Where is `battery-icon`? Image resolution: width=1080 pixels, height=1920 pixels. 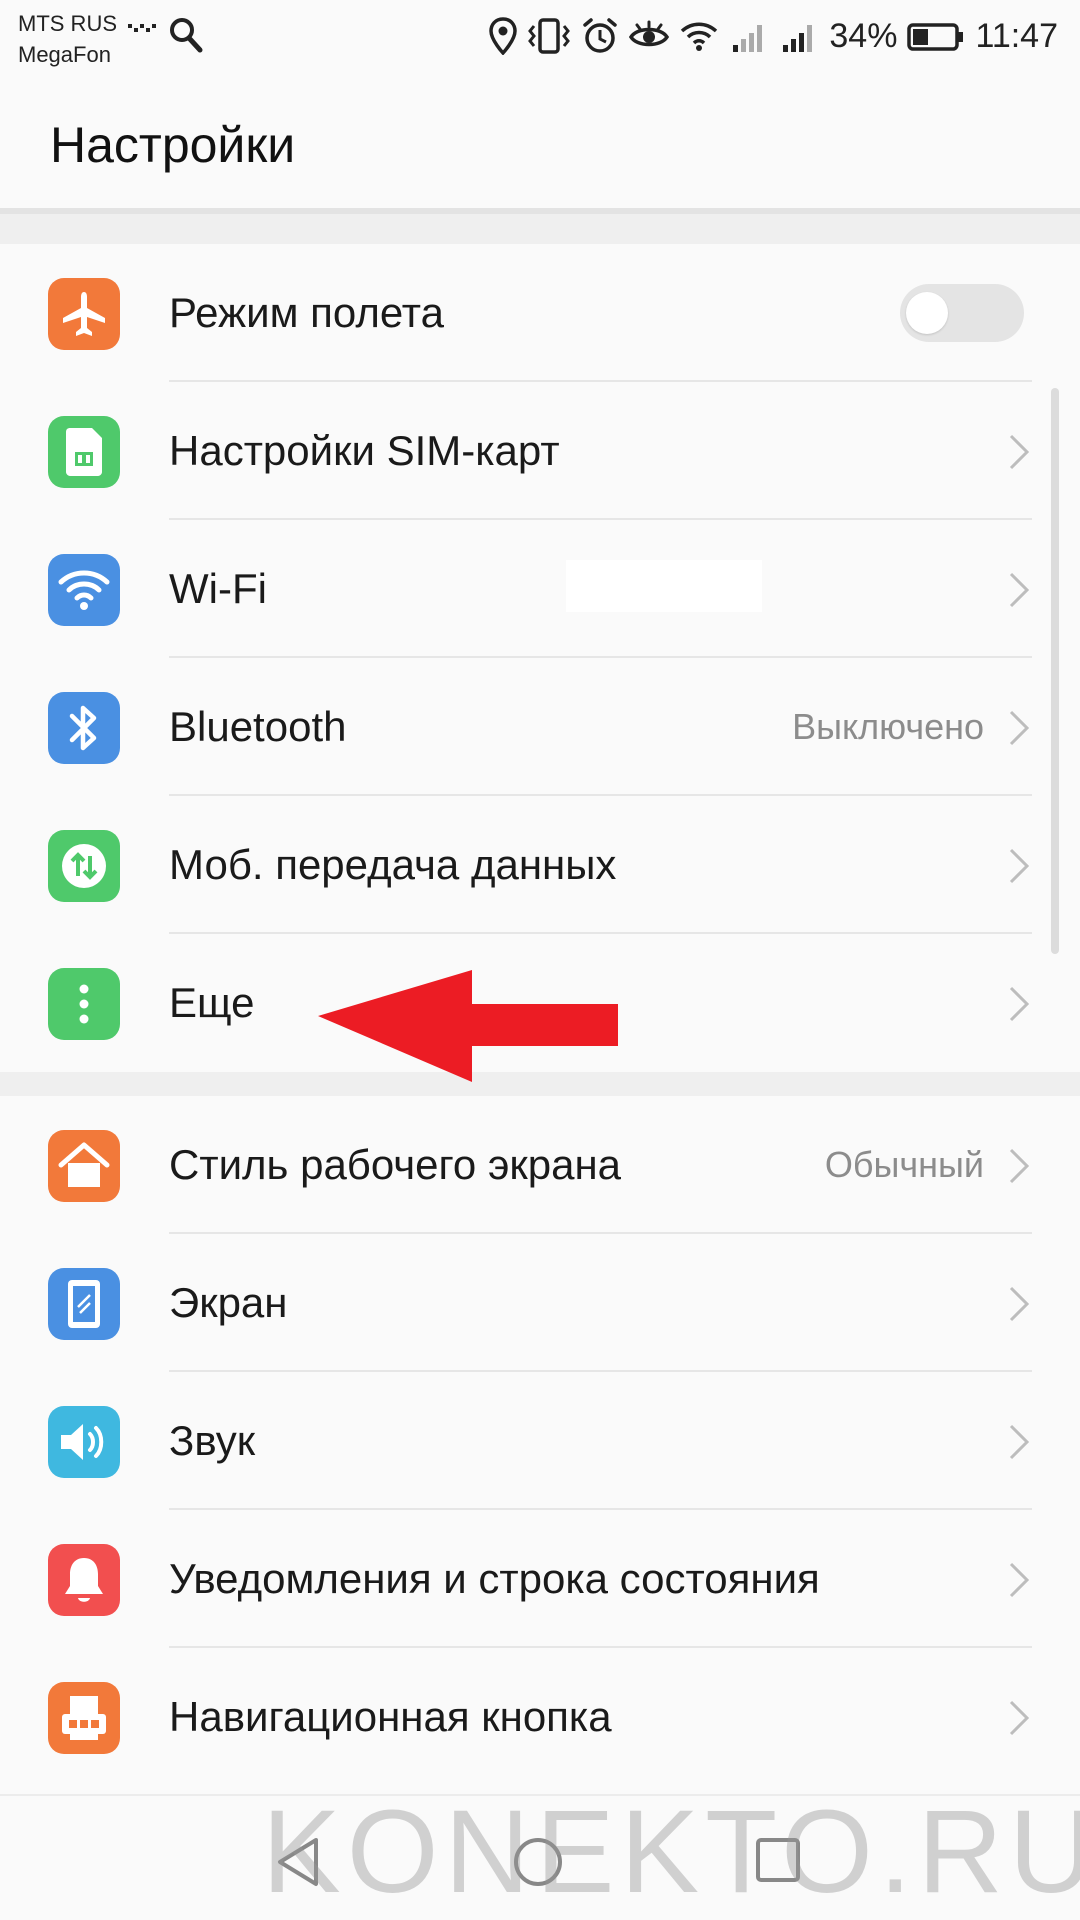
battery-icon is located at coordinates (935, 37).